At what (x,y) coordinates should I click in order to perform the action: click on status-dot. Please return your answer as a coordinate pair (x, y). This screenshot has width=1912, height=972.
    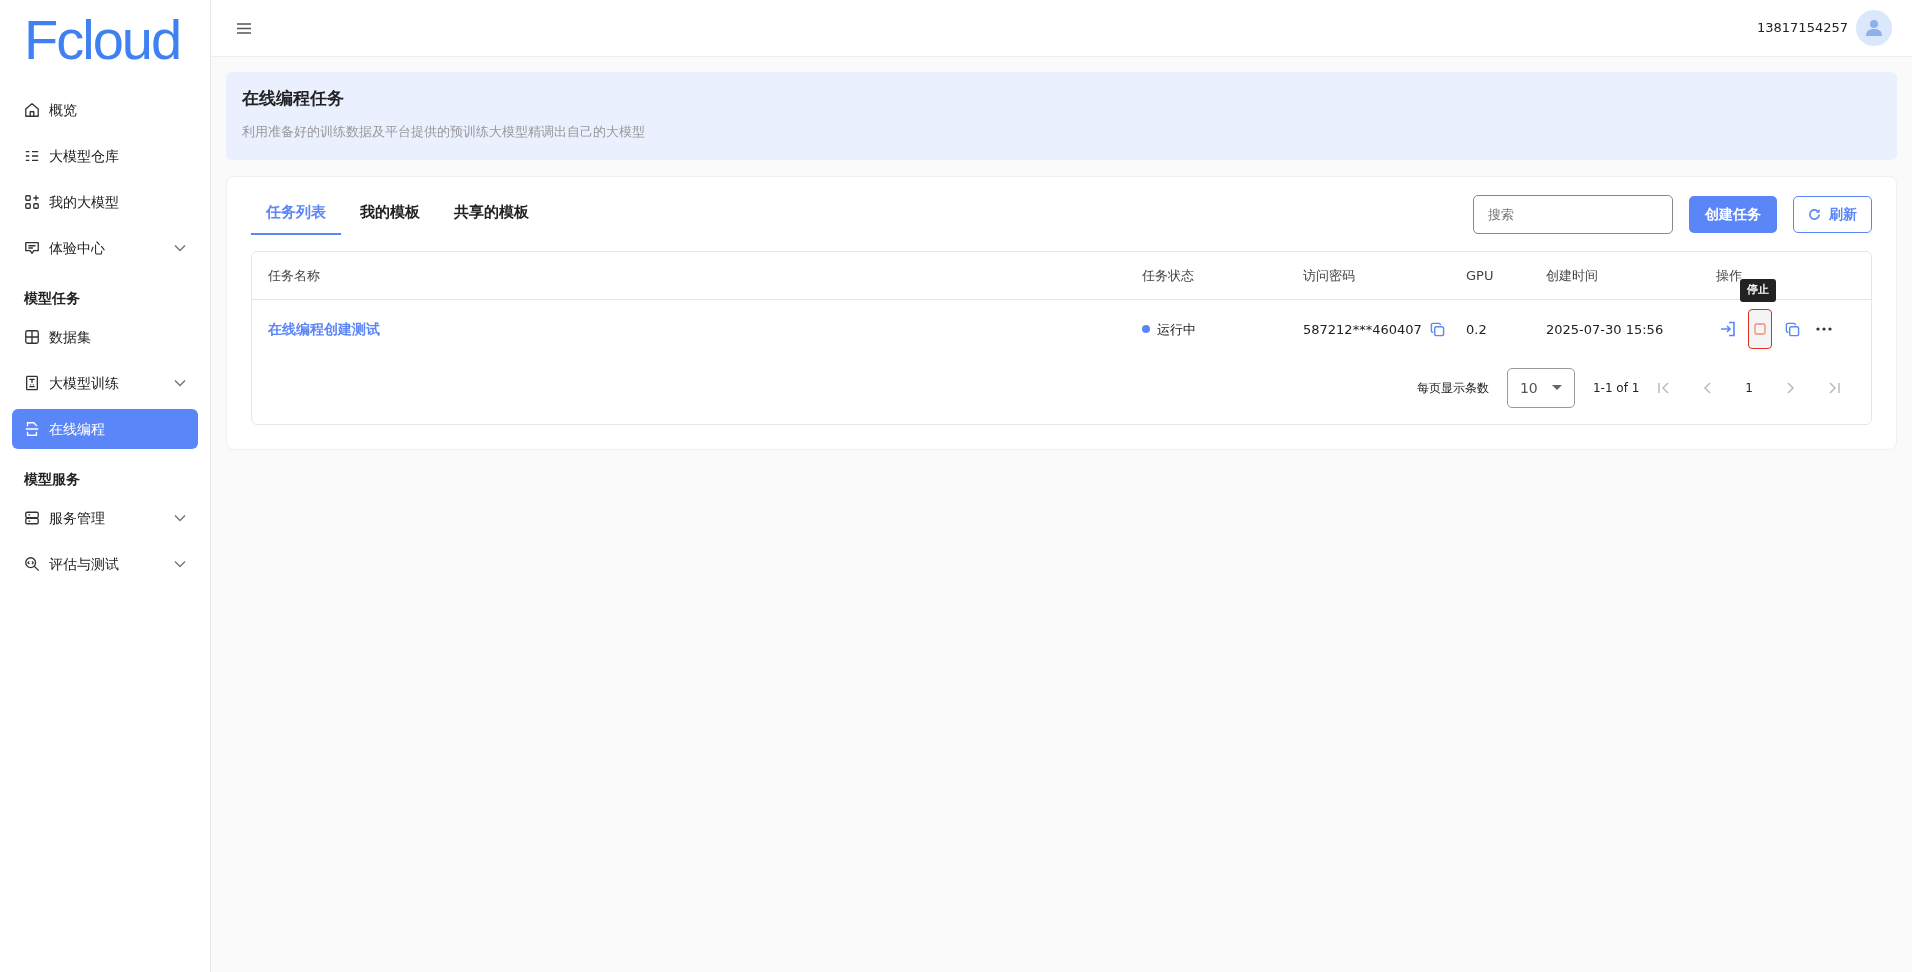
    Looking at the image, I should click on (1146, 329).